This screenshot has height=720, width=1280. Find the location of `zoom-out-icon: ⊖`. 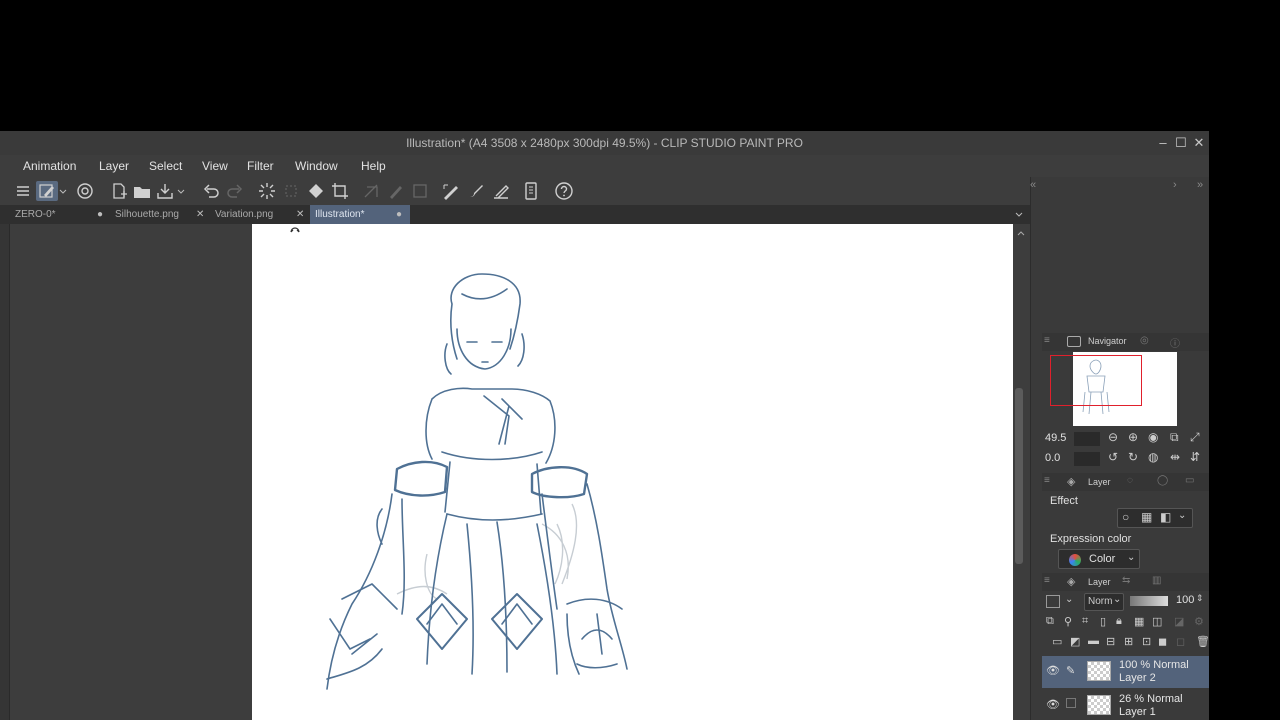

zoom-out-icon: ⊖ is located at coordinates (1113, 437).